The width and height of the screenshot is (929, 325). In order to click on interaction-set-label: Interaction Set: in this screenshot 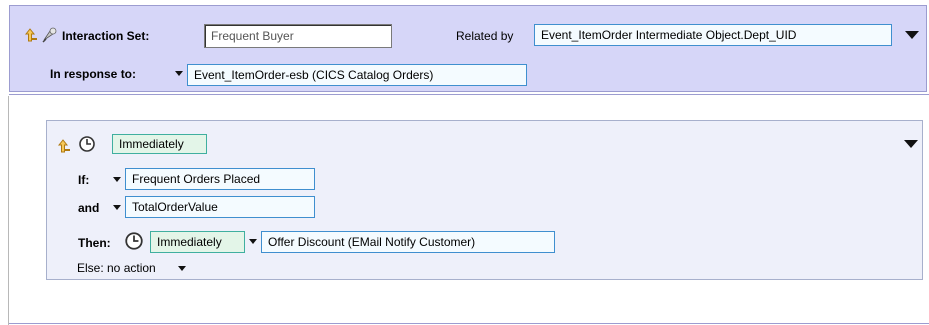, I will do `click(106, 36)`.